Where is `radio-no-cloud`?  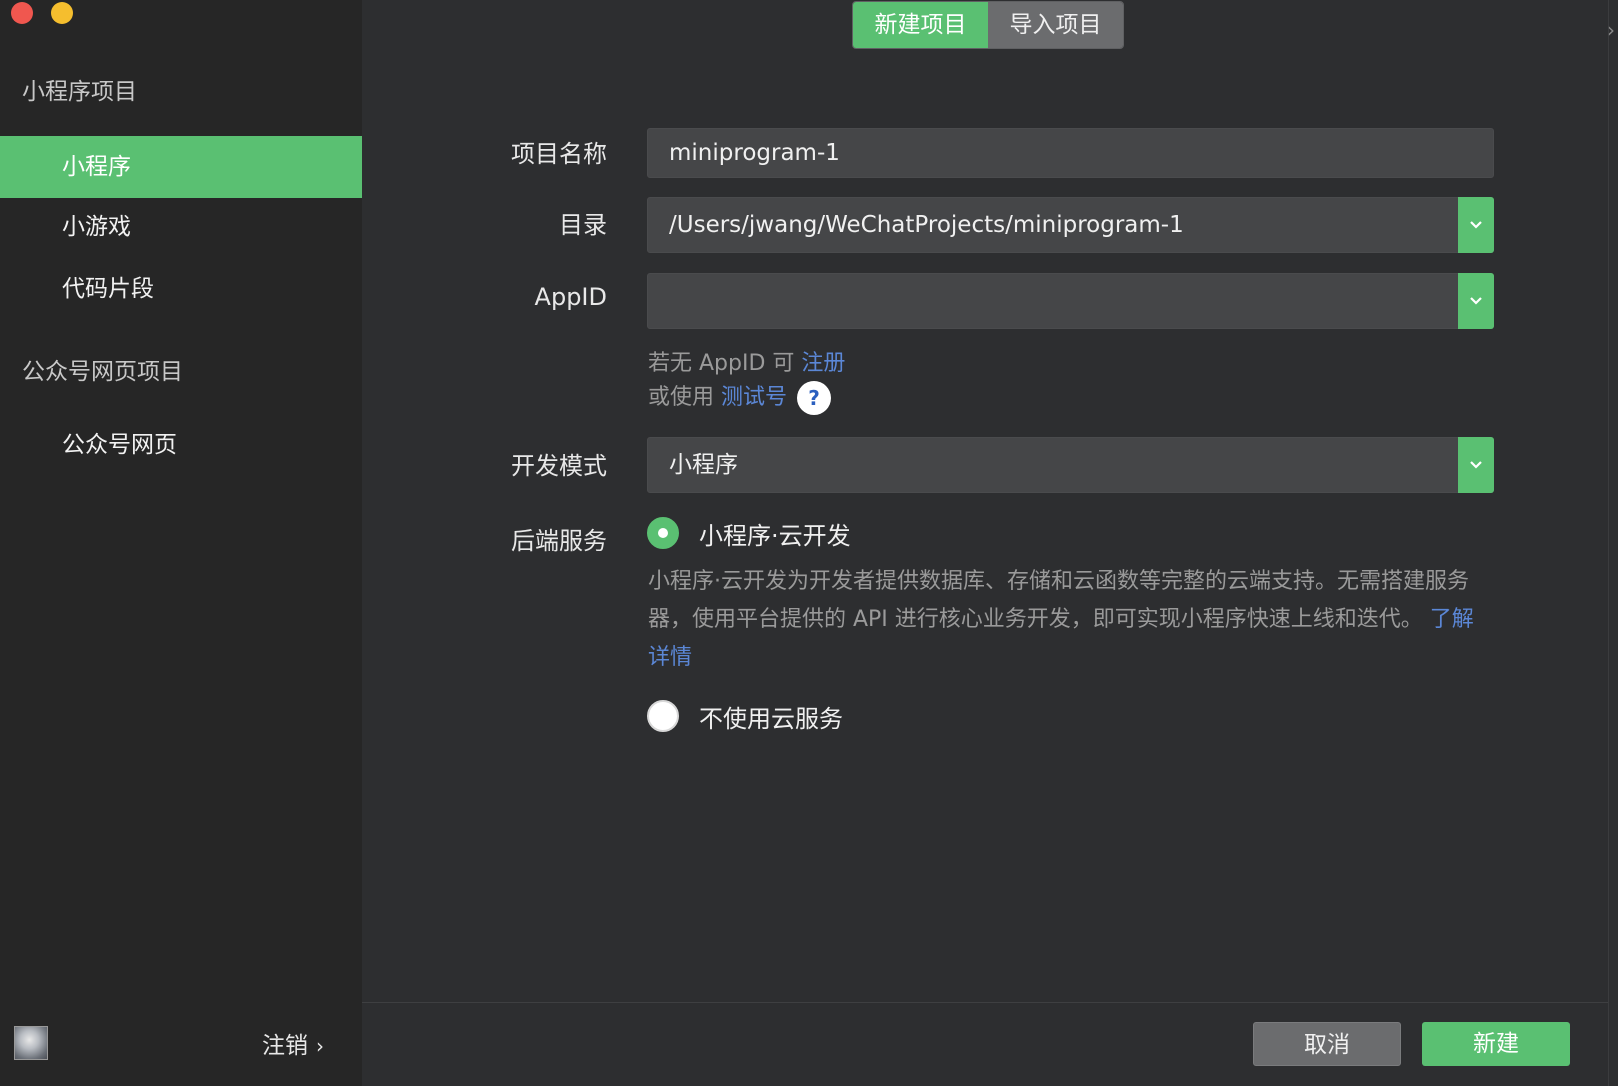 radio-no-cloud is located at coordinates (663, 716).